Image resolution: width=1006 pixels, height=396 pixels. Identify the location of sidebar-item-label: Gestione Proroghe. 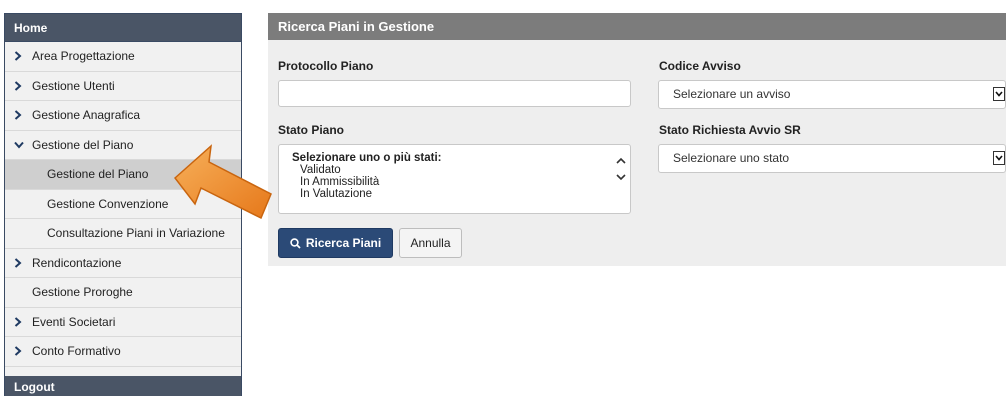
(82, 292).